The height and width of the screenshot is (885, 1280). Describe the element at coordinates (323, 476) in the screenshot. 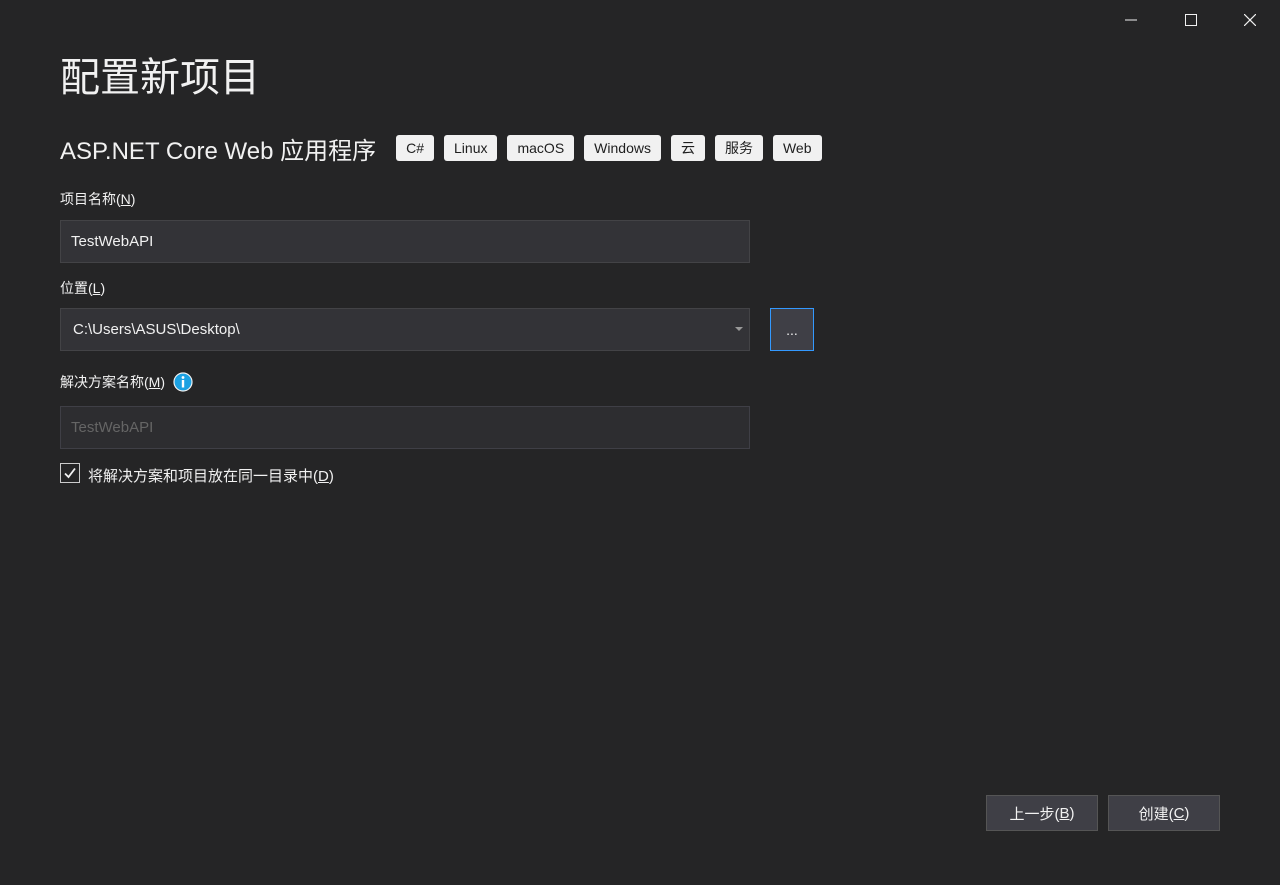

I see `same-directory-label-key: D` at that location.